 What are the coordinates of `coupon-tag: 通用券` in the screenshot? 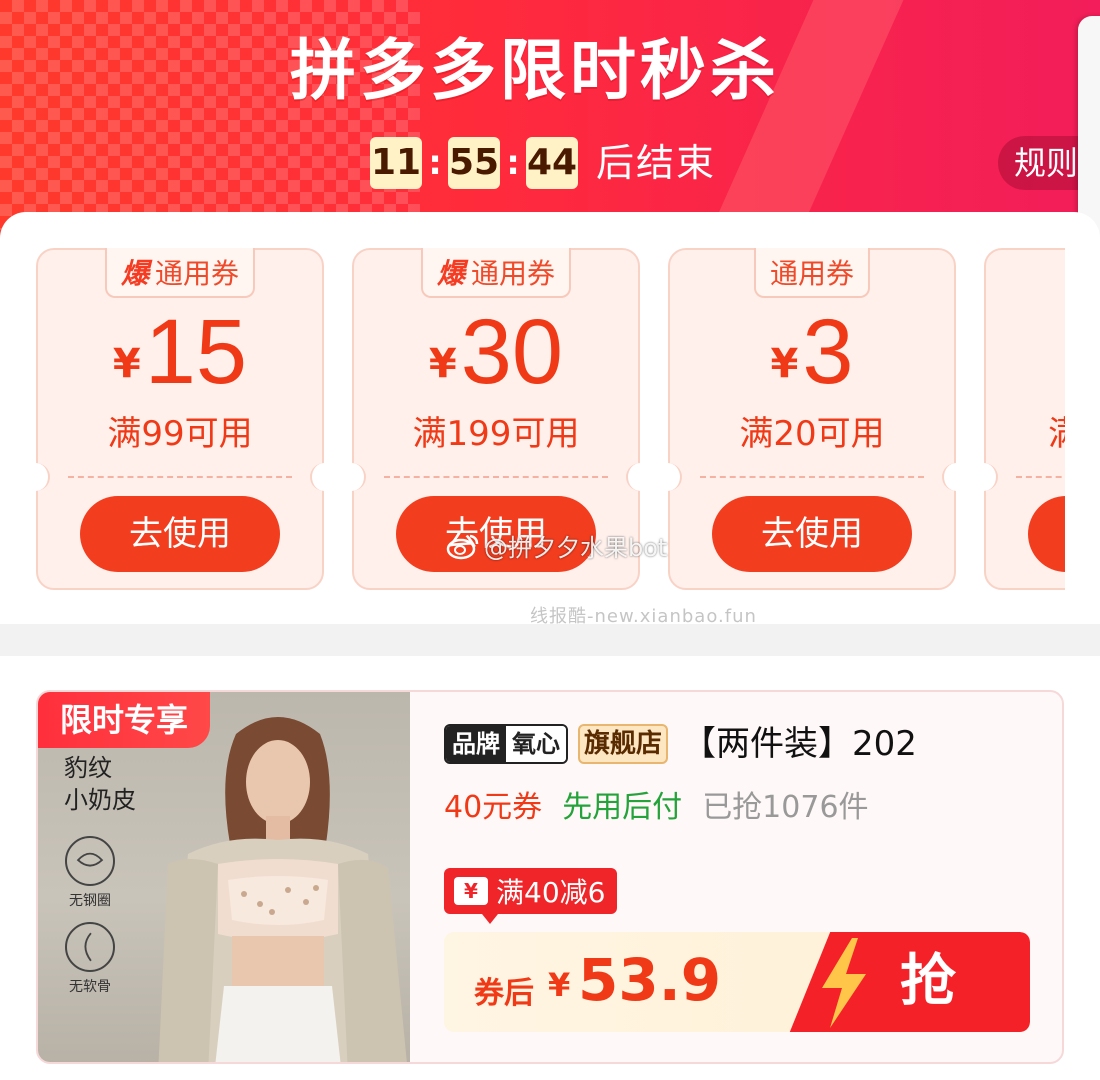 It's located at (812, 273).